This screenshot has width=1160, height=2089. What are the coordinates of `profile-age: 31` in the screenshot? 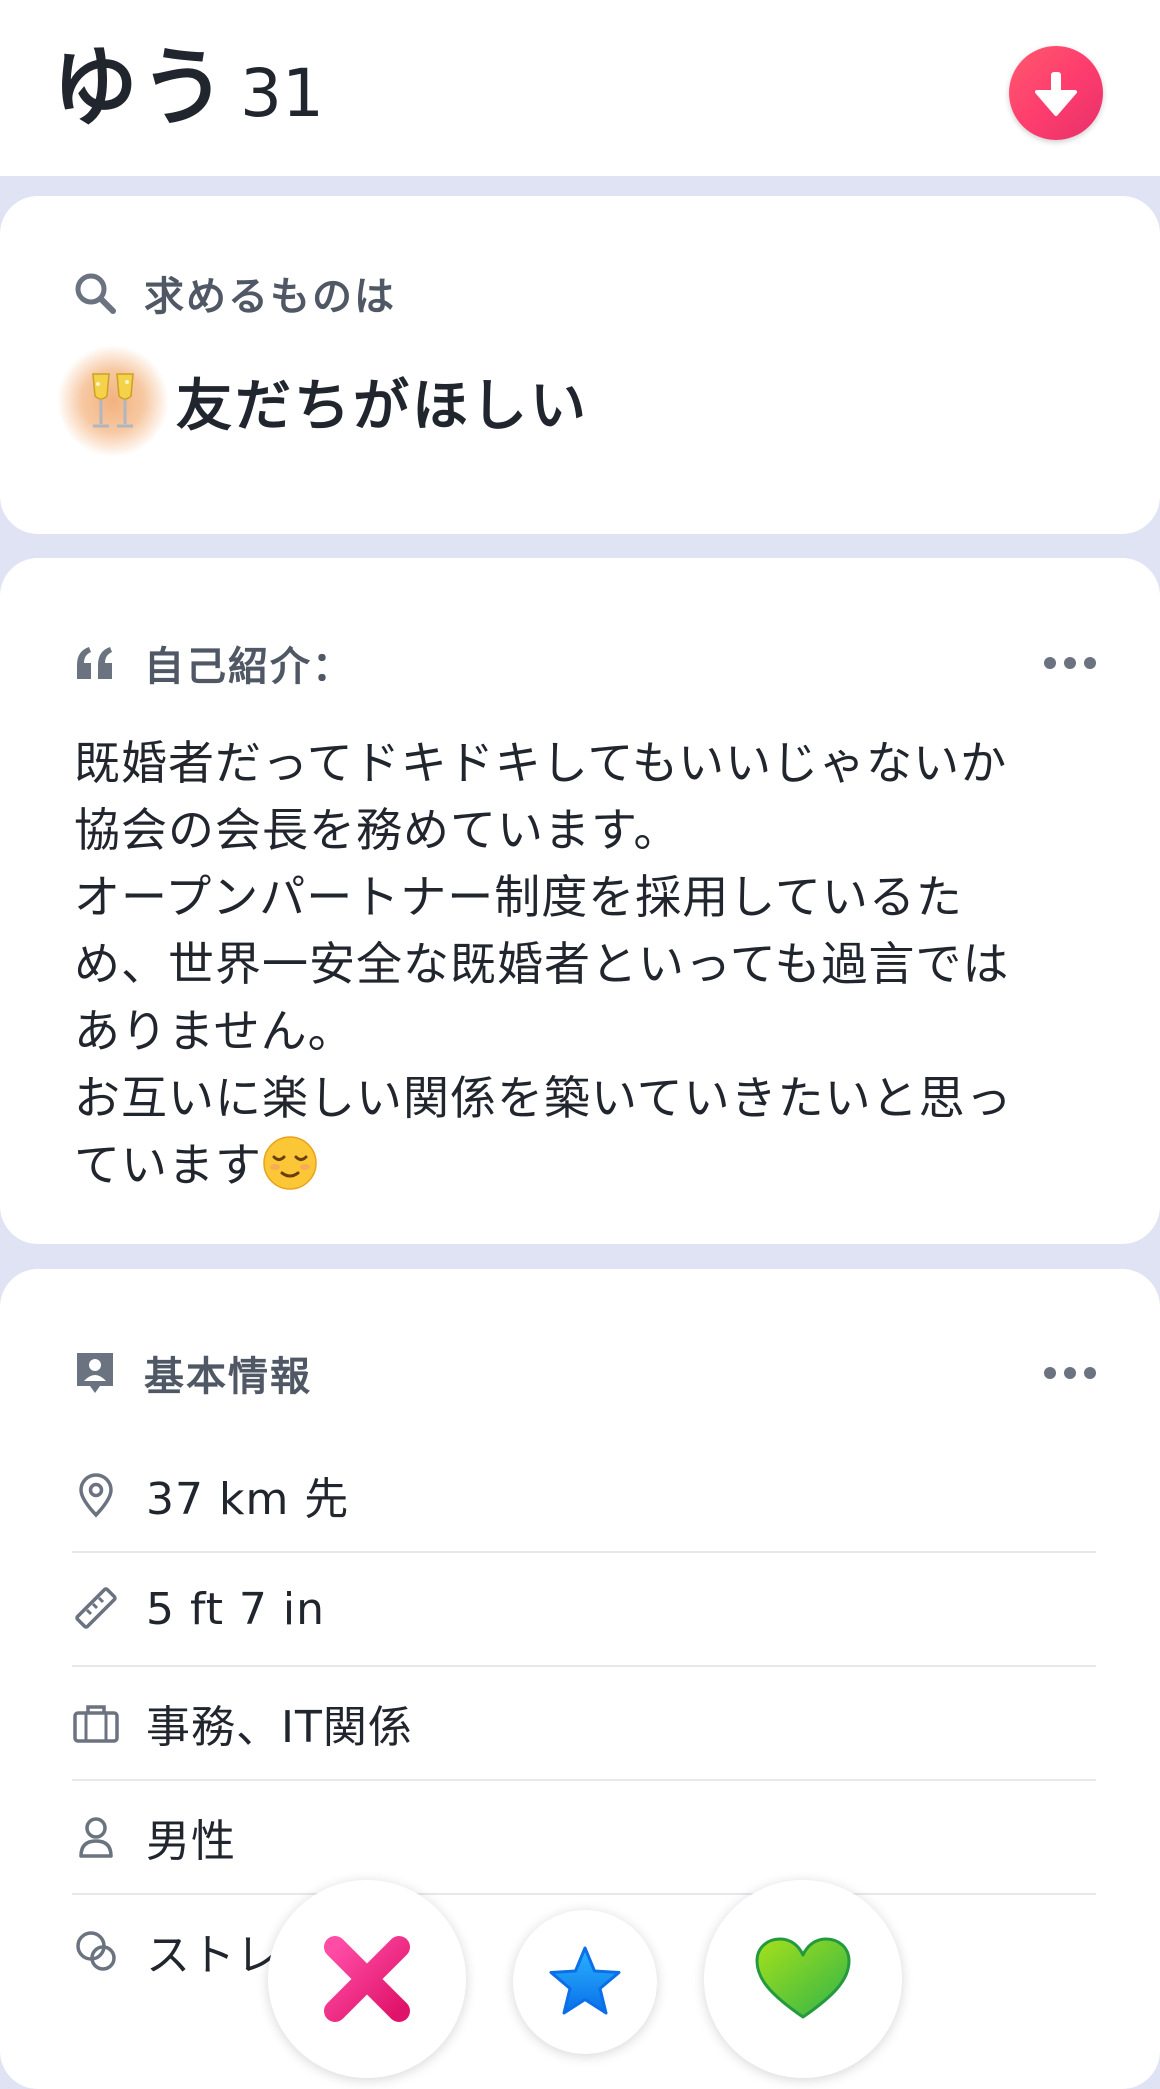 It's located at (282, 93).